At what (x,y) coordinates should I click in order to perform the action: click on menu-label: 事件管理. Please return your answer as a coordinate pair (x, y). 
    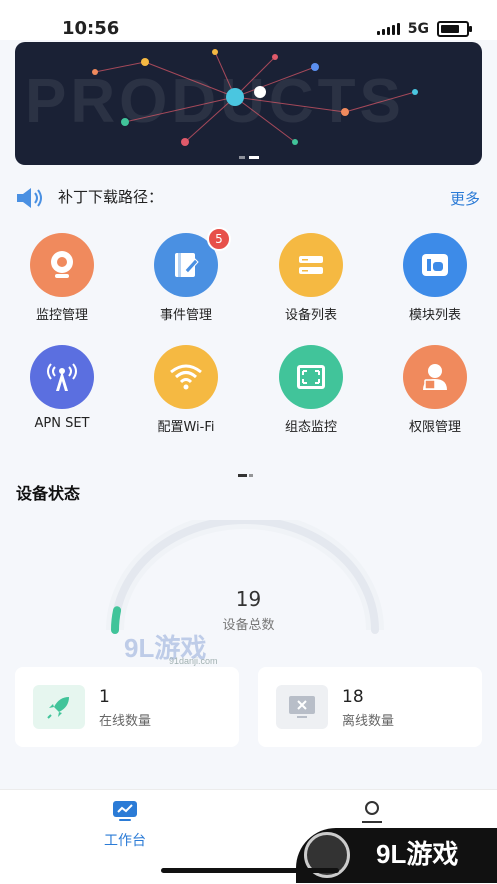
    Looking at the image, I should click on (185, 315).